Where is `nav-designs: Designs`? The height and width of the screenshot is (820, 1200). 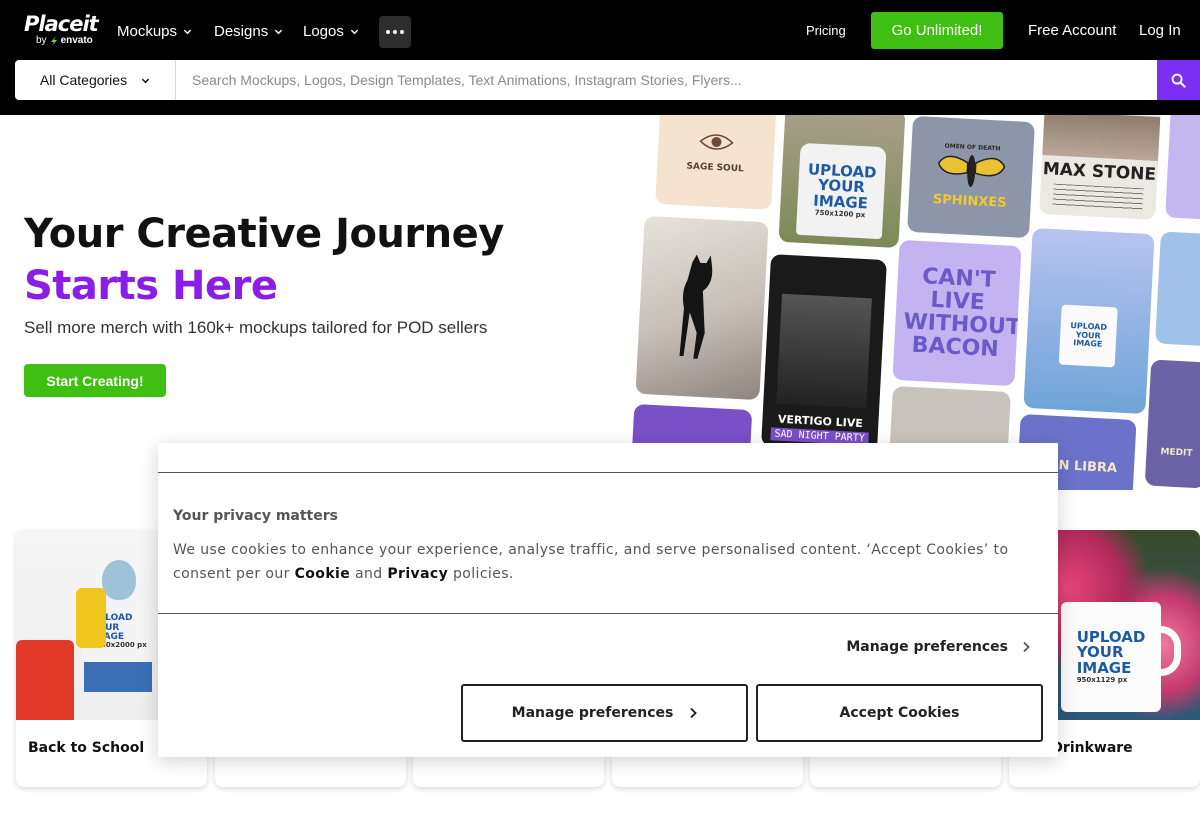
nav-designs: Designs is located at coordinates (248, 31).